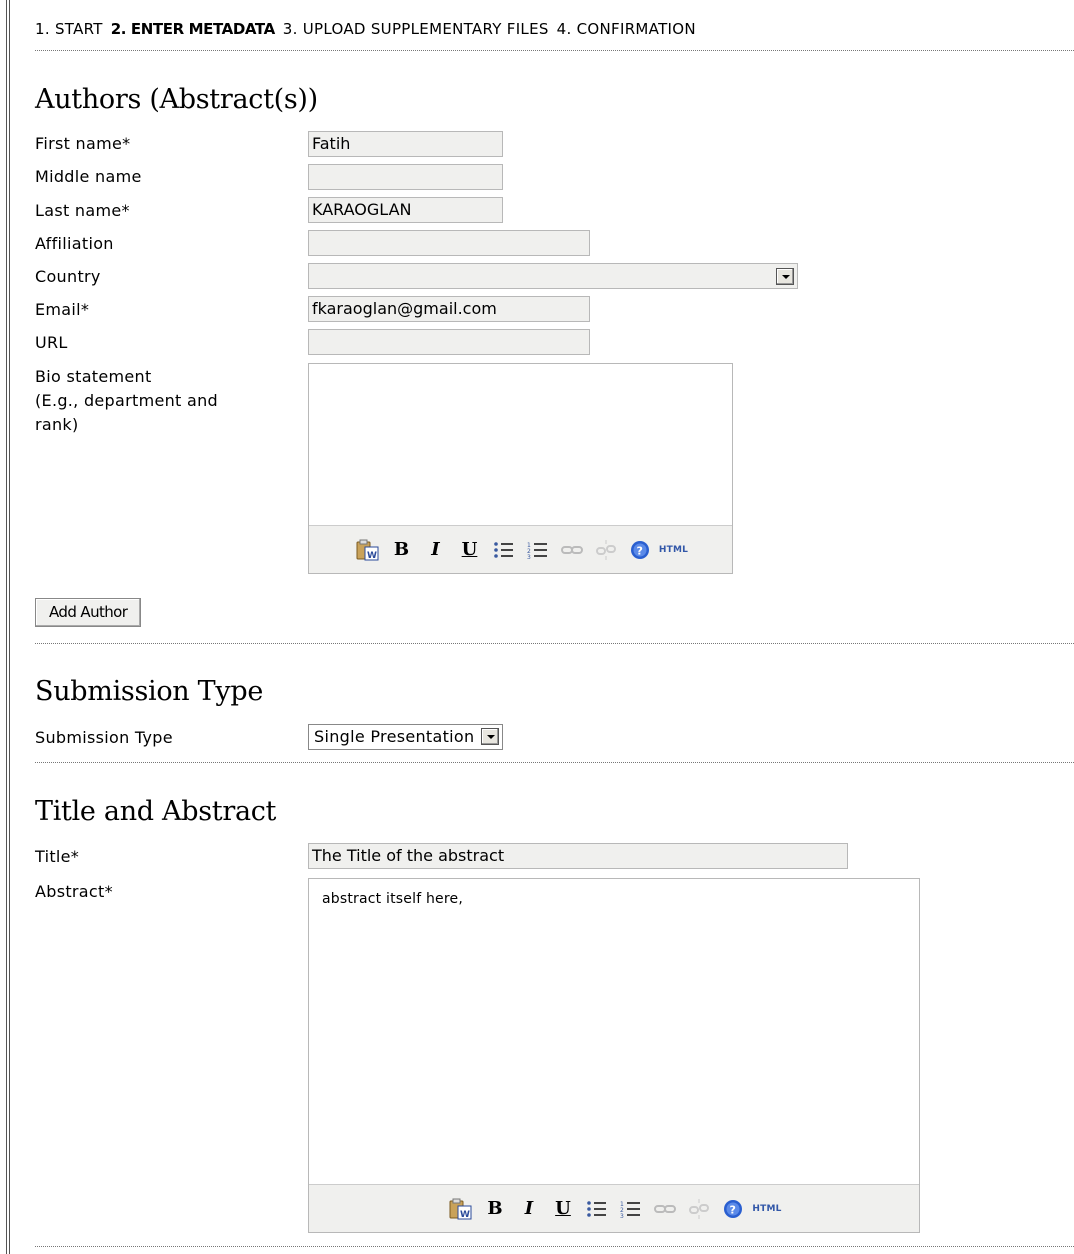  I want to click on last-name-label: Last name*, so click(82, 210).